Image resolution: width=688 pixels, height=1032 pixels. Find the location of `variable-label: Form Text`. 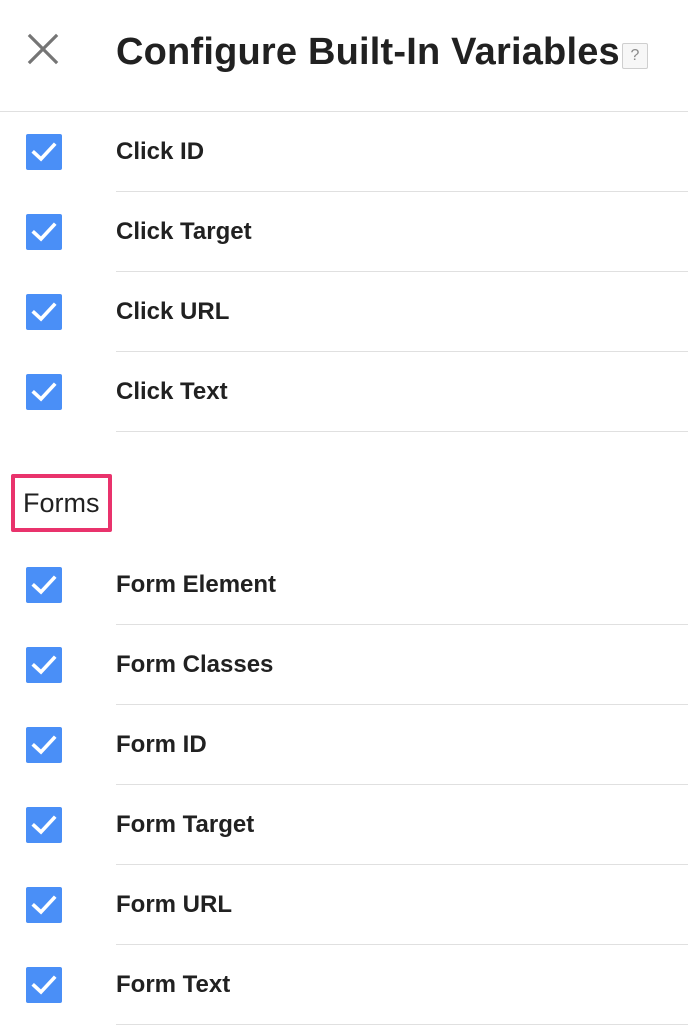

variable-label: Form Text is located at coordinates (173, 984).